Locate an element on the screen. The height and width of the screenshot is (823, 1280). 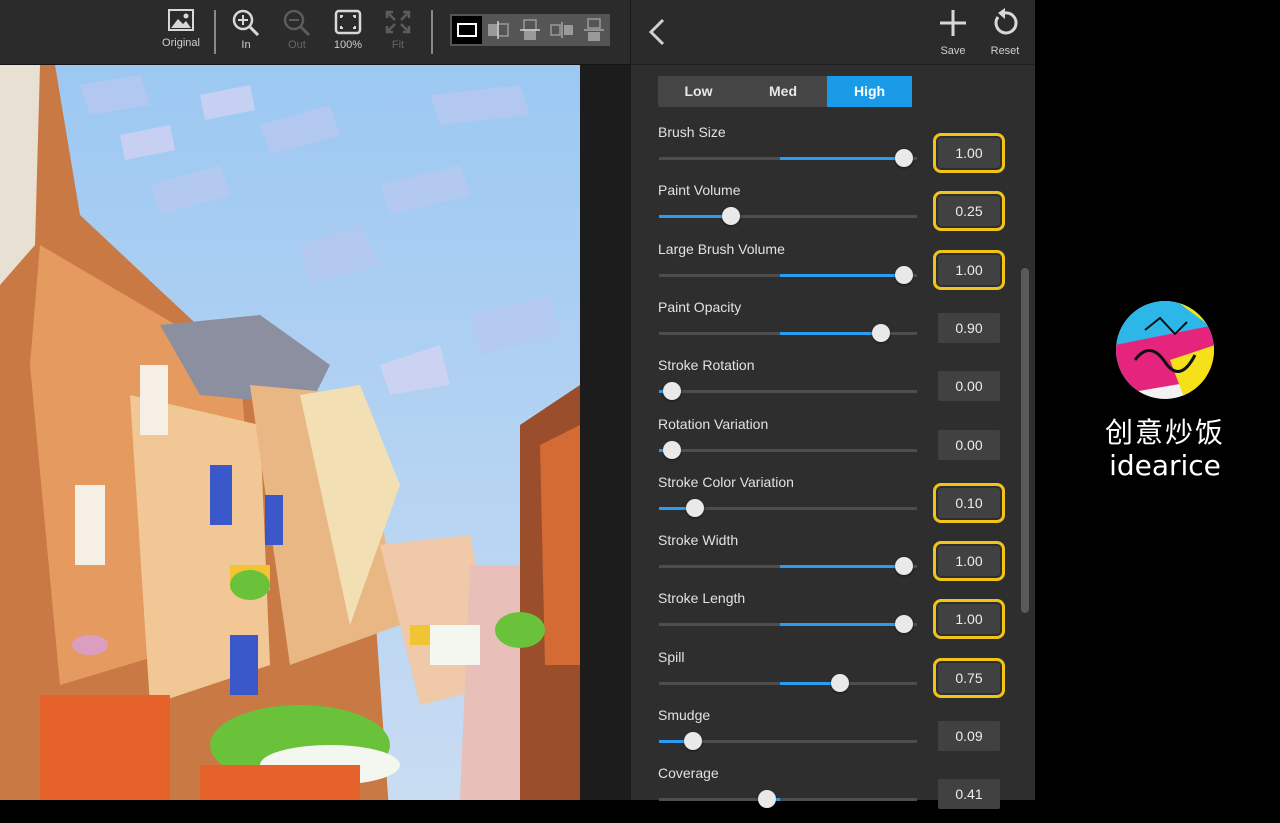
slider-label: Paint Volume is located at coordinates (699, 190).